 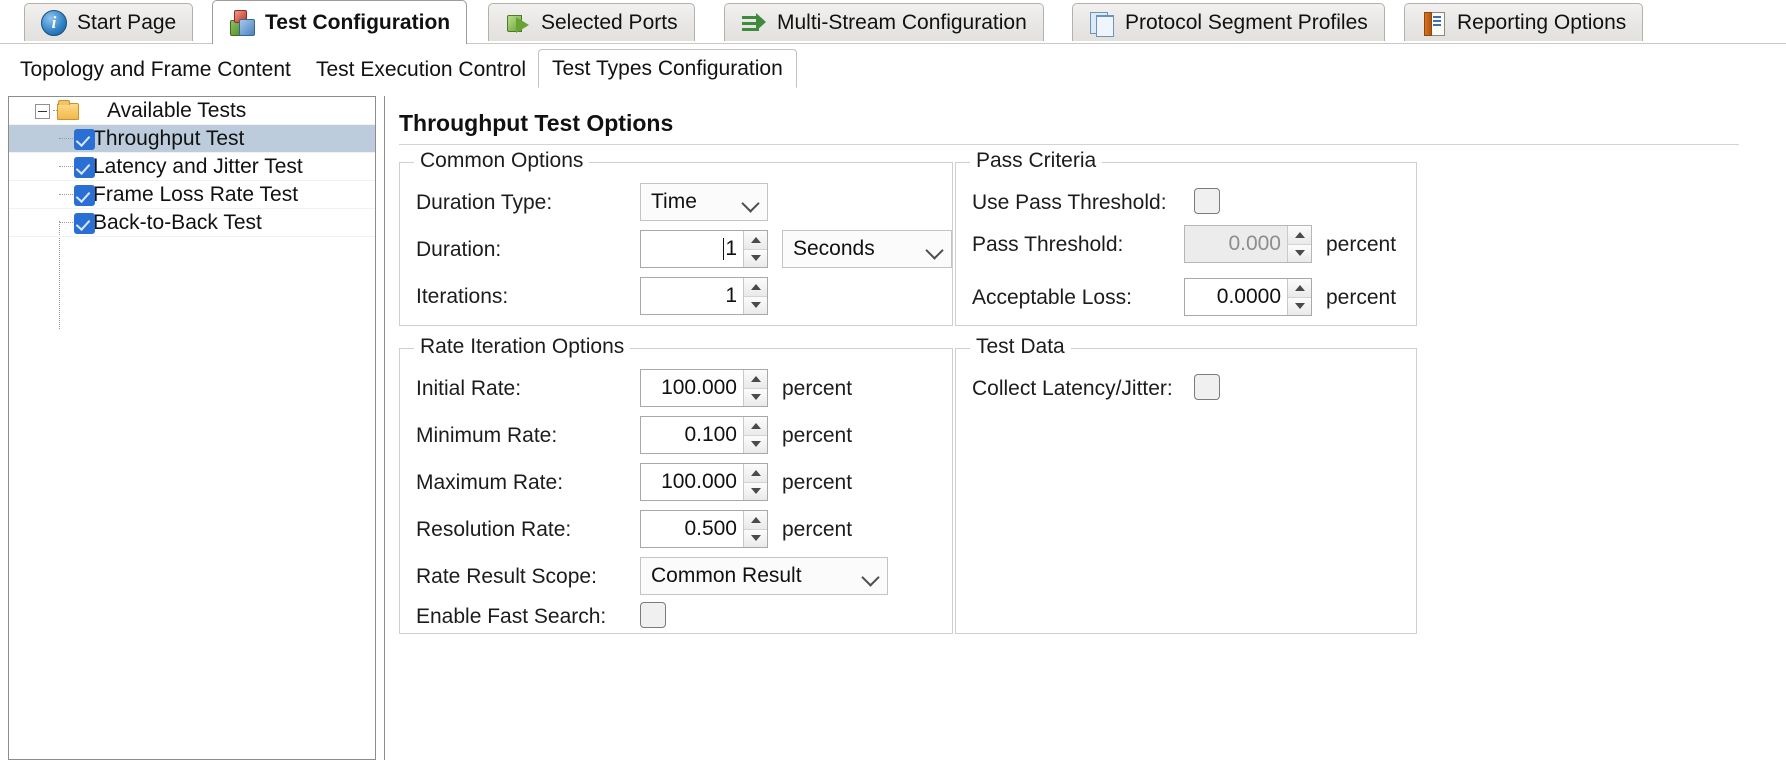 What do you see at coordinates (817, 482) in the screenshot?
I see `unit-maximum-rate: percent` at bounding box center [817, 482].